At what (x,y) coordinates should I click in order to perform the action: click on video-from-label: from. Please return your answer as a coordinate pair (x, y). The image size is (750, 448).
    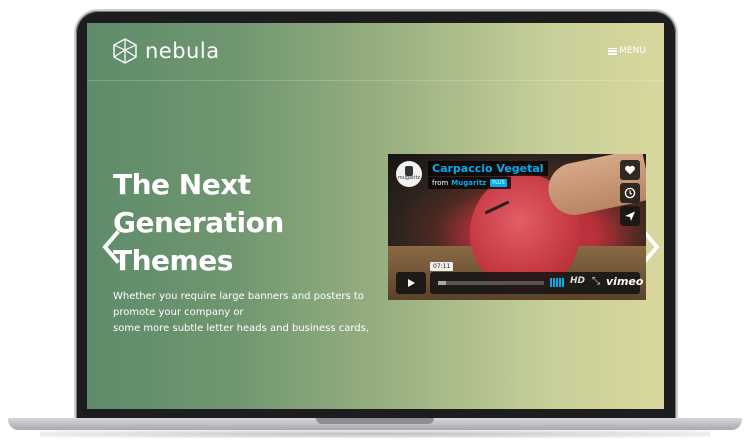
    Looking at the image, I should click on (440, 183).